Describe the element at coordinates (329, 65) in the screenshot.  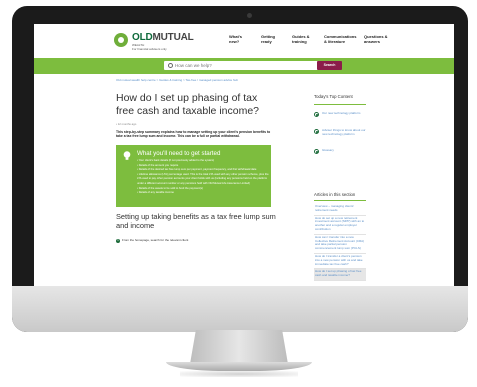
I see `search-button: Search` at that location.